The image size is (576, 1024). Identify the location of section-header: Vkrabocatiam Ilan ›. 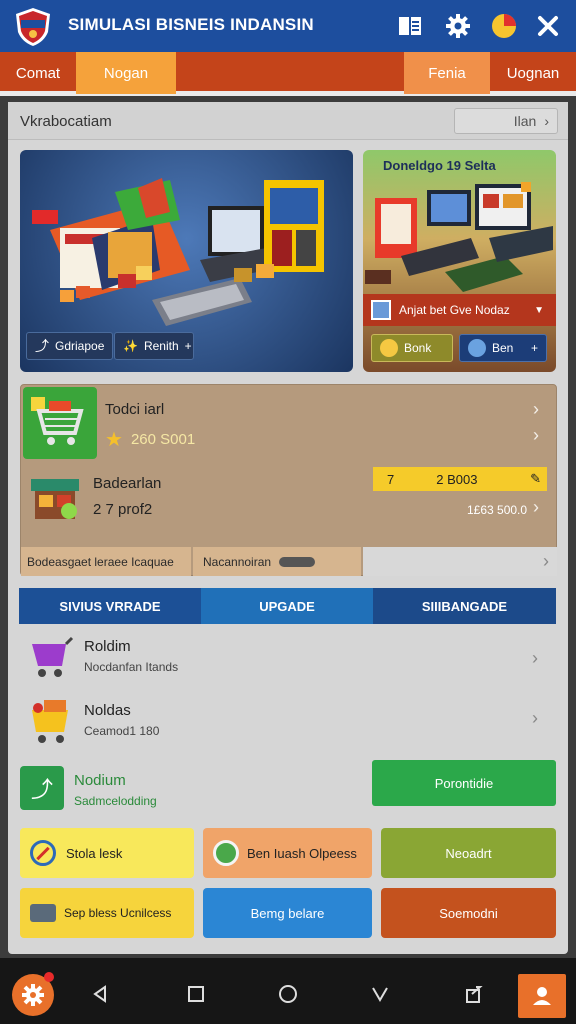
(288, 121).